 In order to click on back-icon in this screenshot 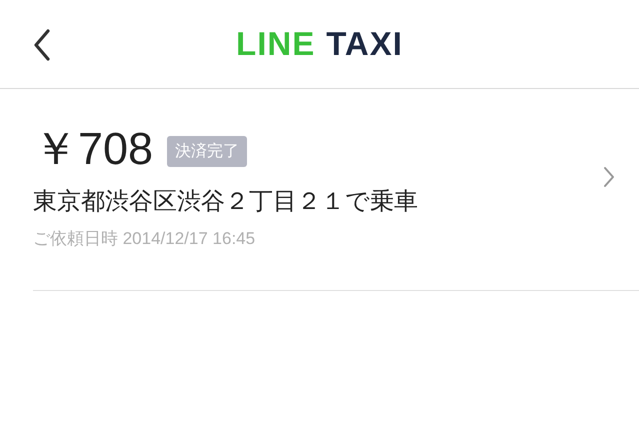, I will do `click(42, 45)`.